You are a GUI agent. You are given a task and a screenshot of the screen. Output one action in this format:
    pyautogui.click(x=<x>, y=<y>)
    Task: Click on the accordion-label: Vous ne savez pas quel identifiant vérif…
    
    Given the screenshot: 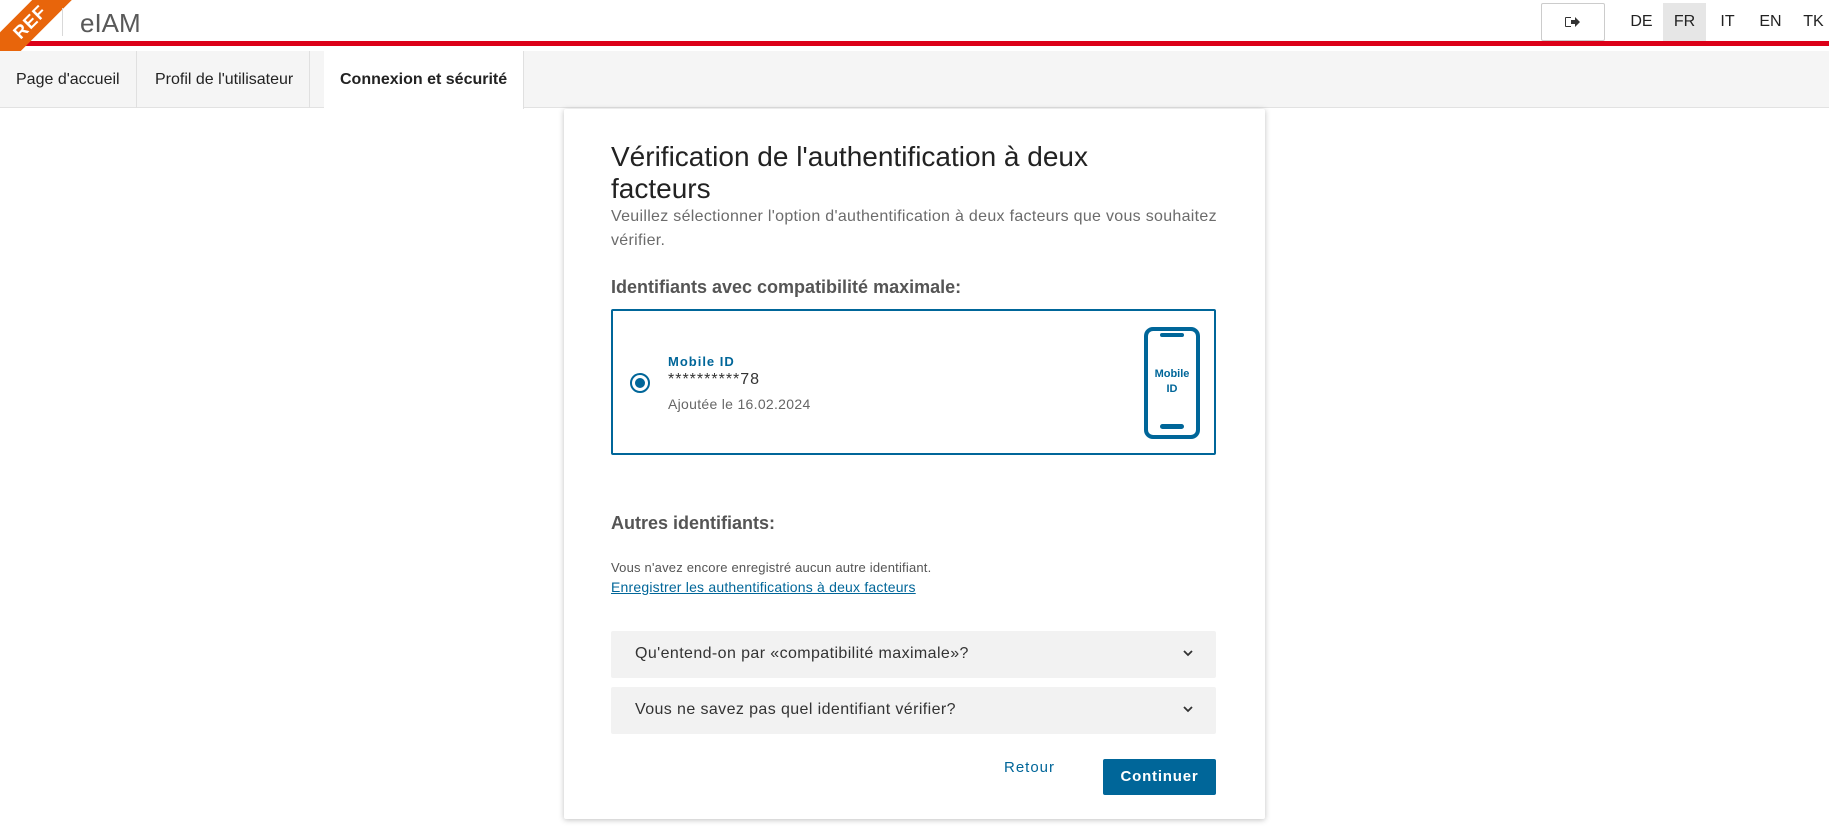 What is the action you would take?
    pyautogui.click(x=795, y=709)
    